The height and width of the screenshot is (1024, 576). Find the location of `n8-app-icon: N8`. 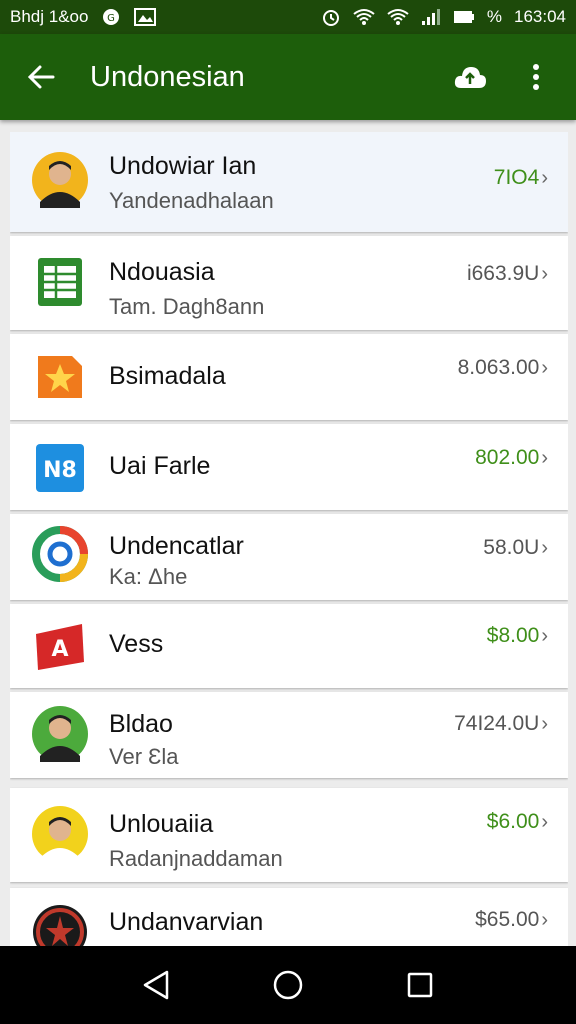

n8-app-icon: N8 is located at coordinates (60, 468).